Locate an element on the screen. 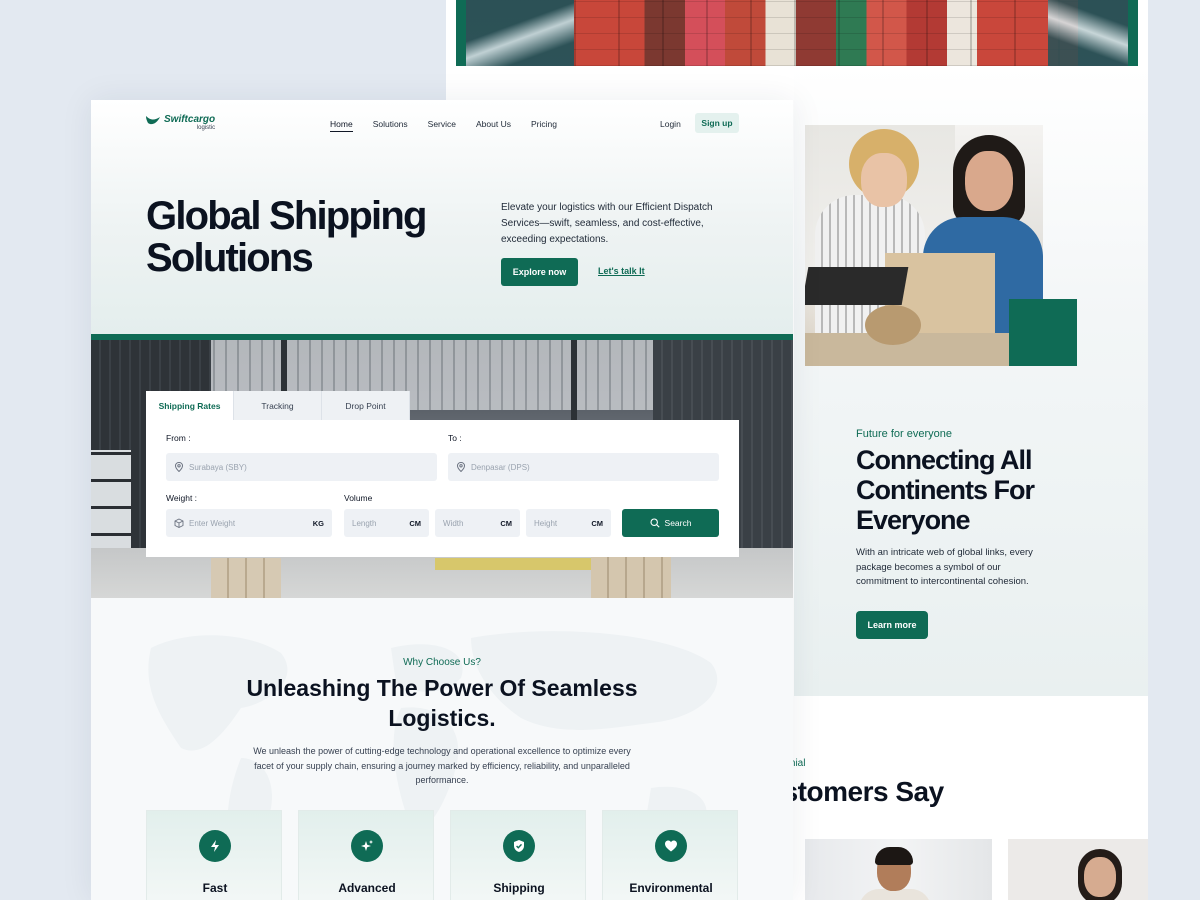  feature-label: Shipping is located at coordinates (519, 888).